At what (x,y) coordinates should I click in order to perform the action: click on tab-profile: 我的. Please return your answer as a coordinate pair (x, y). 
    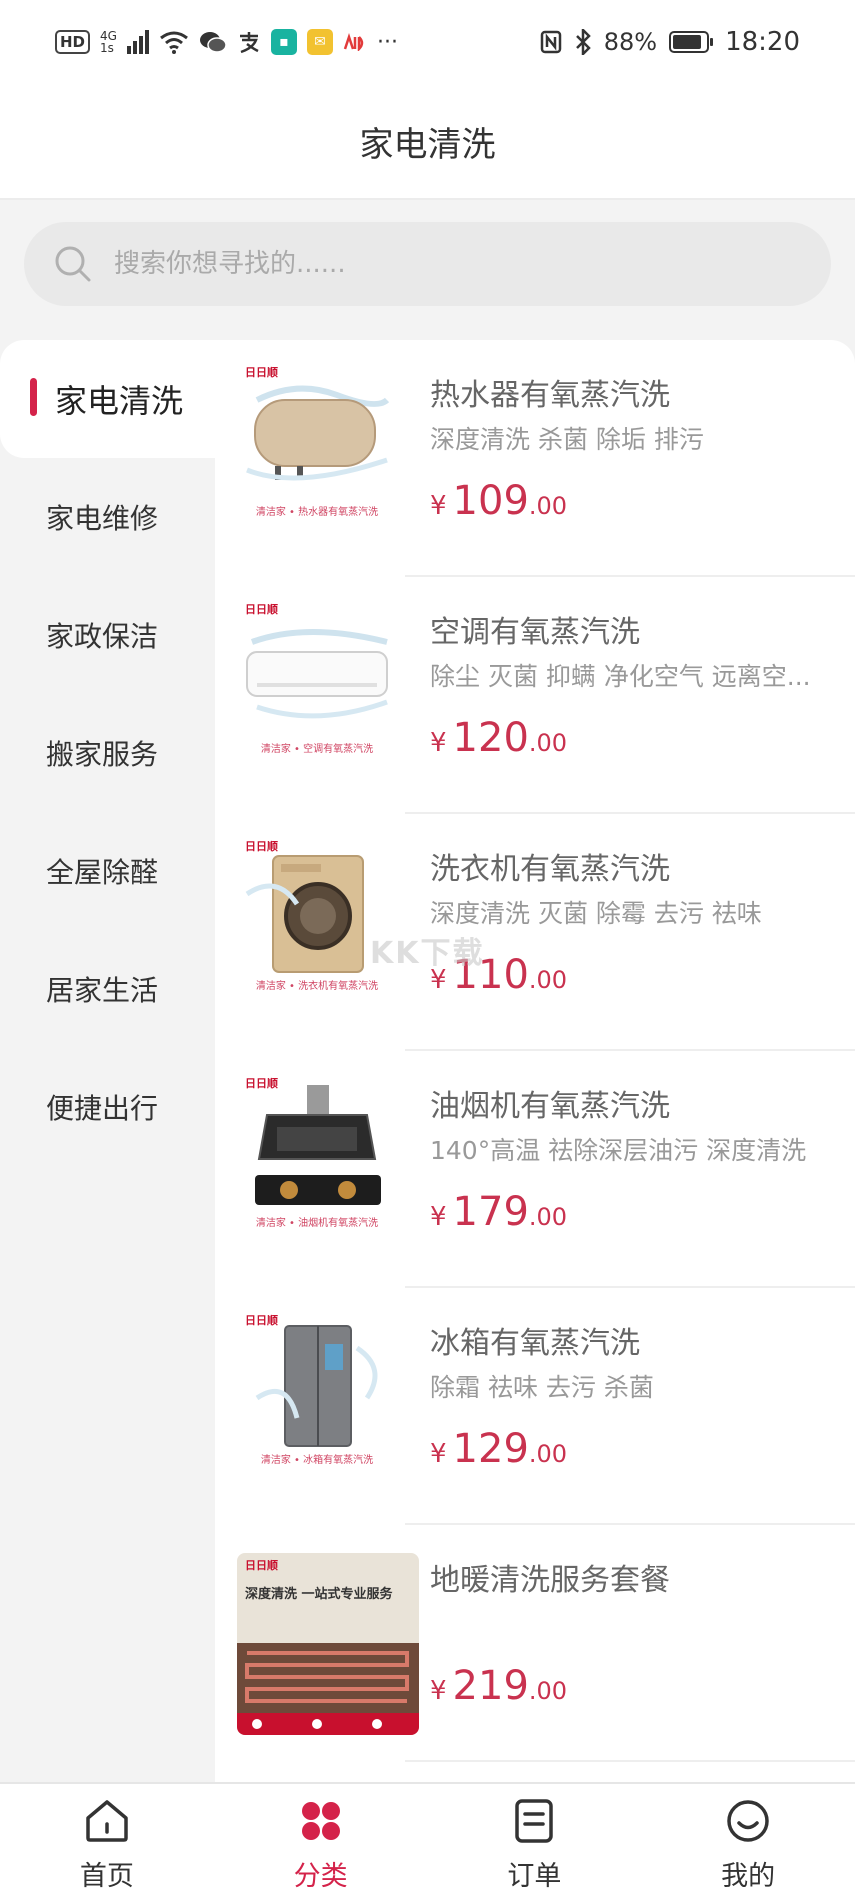
    Looking at the image, I should click on (748, 1842).